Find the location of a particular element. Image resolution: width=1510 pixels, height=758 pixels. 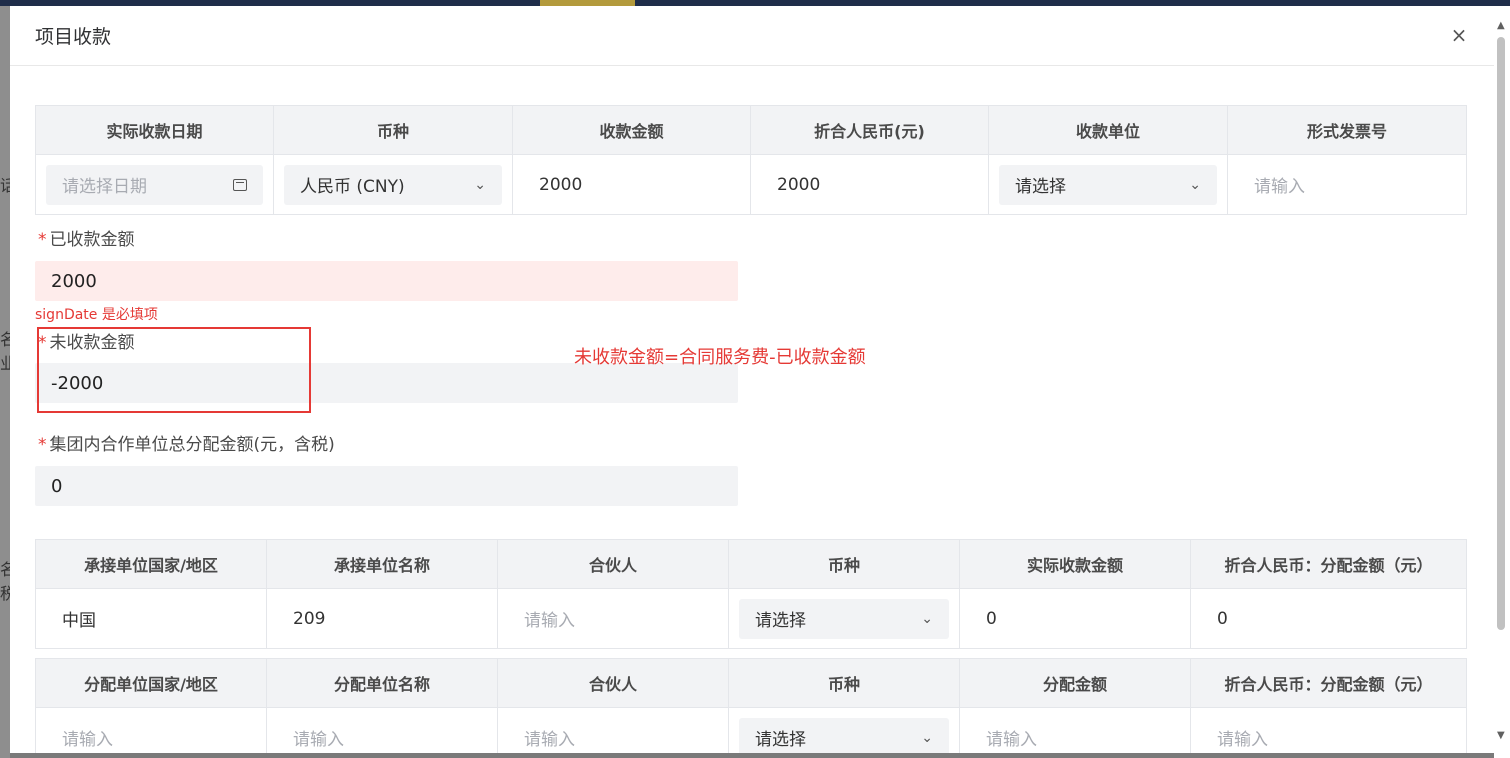

currency-select: 人民币 (CNY) ⌄ is located at coordinates (393, 184).